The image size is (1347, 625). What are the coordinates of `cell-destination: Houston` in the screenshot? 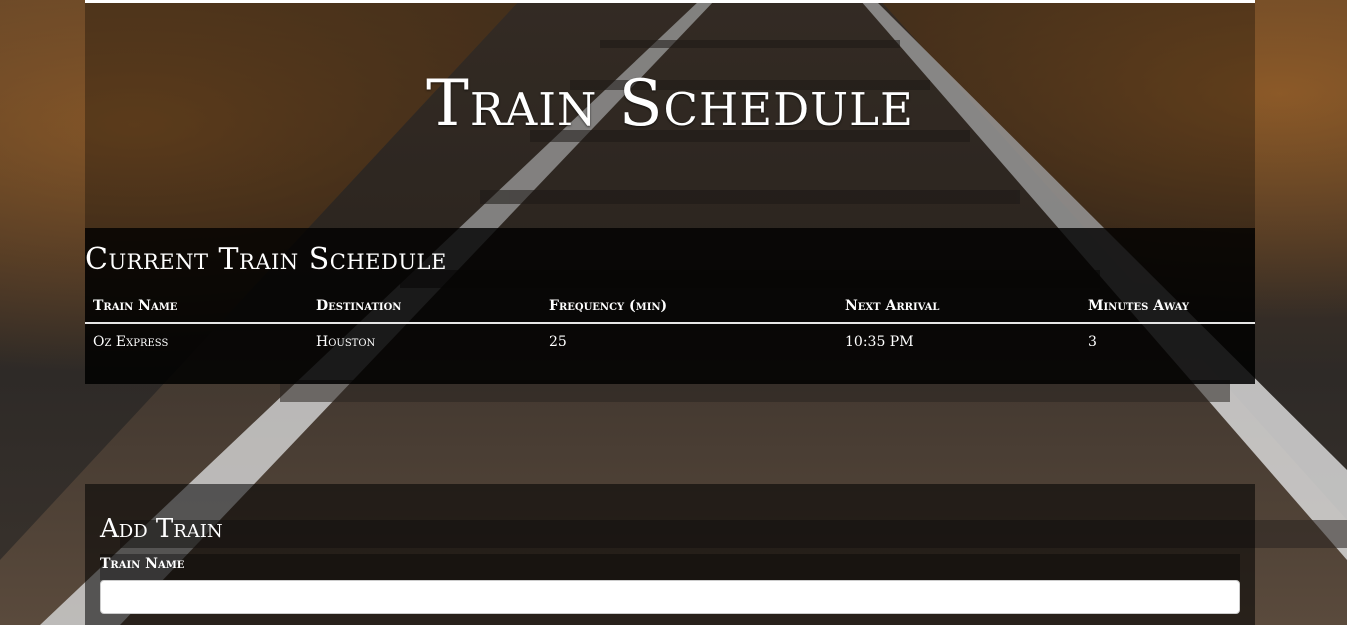 It's located at (346, 342).